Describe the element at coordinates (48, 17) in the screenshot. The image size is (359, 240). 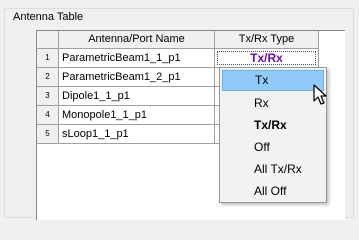
I see `group-title: Antenna Table` at that location.